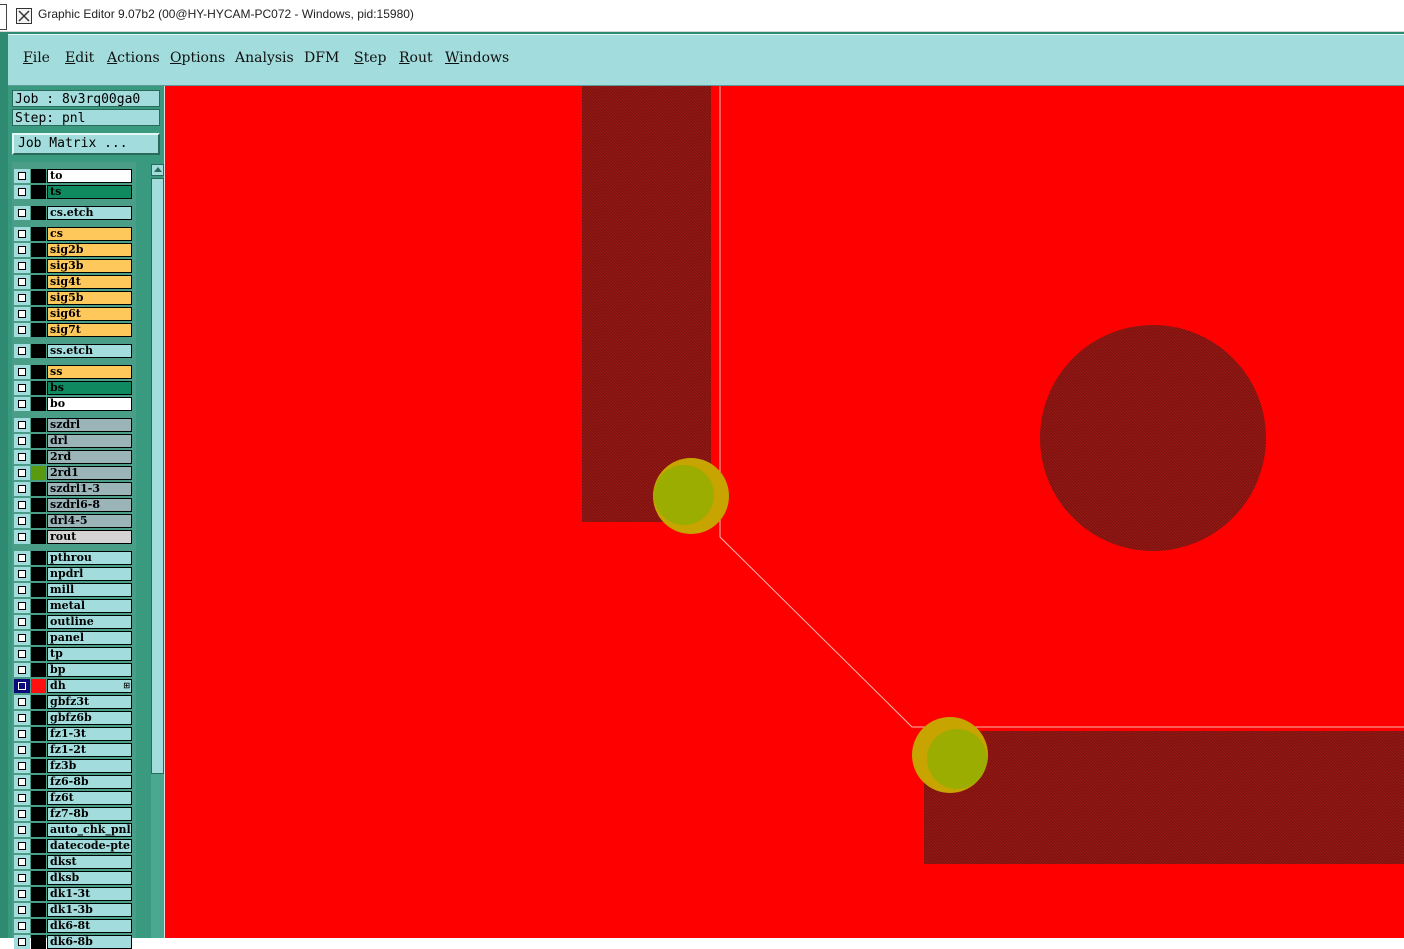 The height and width of the screenshot is (949, 1404). Describe the element at coordinates (89, 942) in the screenshot. I see `layer-name: dk6-8b` at that location.